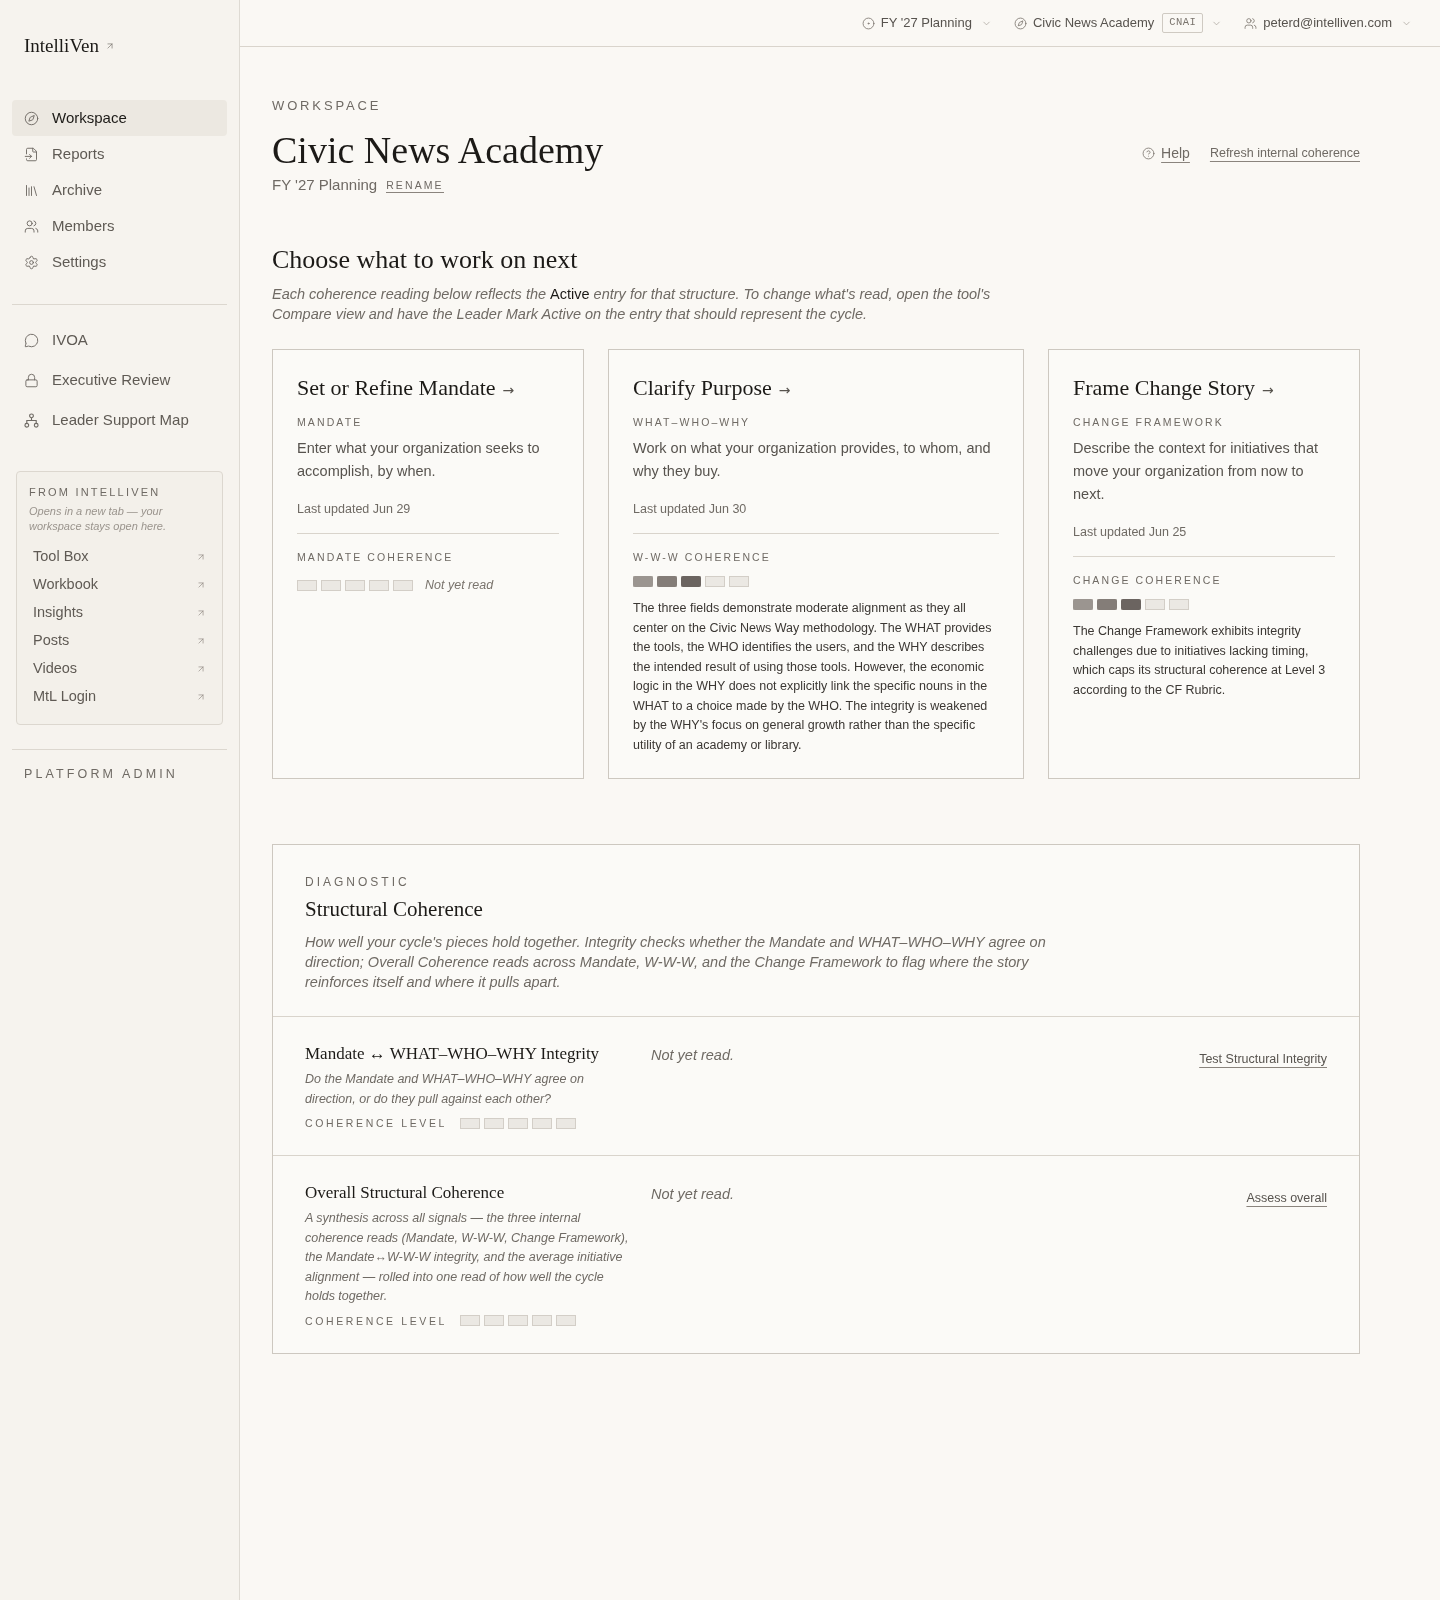  Describe the element at coordinates (119, 669) in the screenshot. I see `external-link: Videos` at that location.